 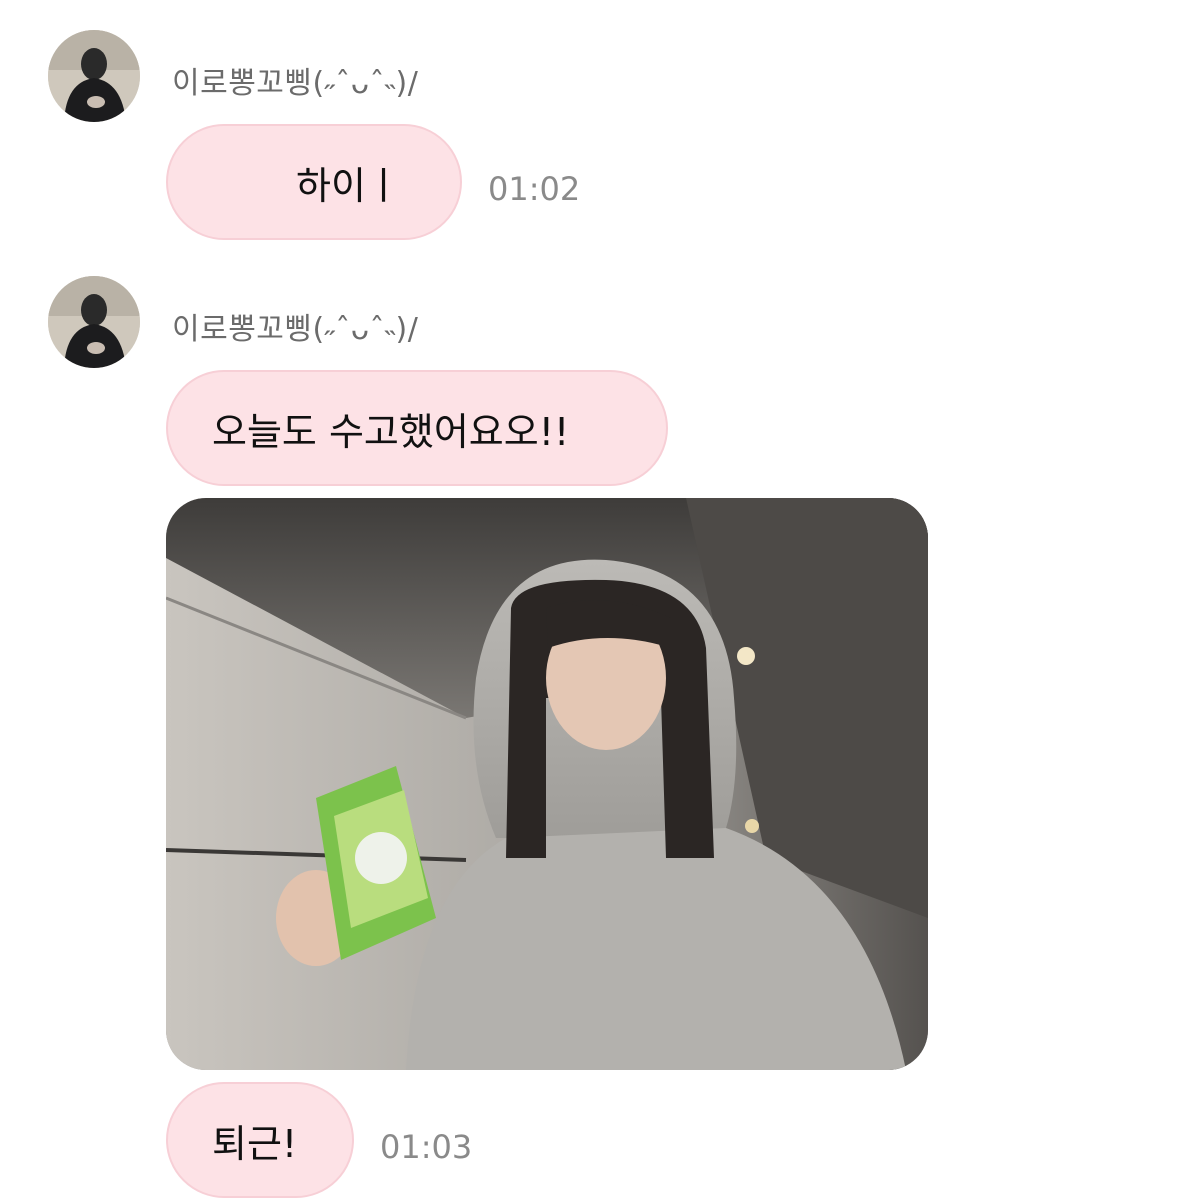 What do you see at coordinates (426, 1147) in the screenshot?
I see `message-timestamp: 01:03` at bounding box center [426, 1147].